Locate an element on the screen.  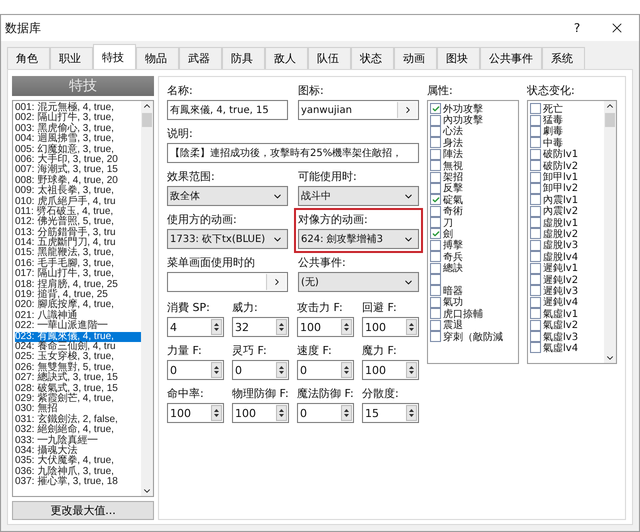
list-item: 004: 迴風拂雪, 3, true, is located at coordinates (78, 139).